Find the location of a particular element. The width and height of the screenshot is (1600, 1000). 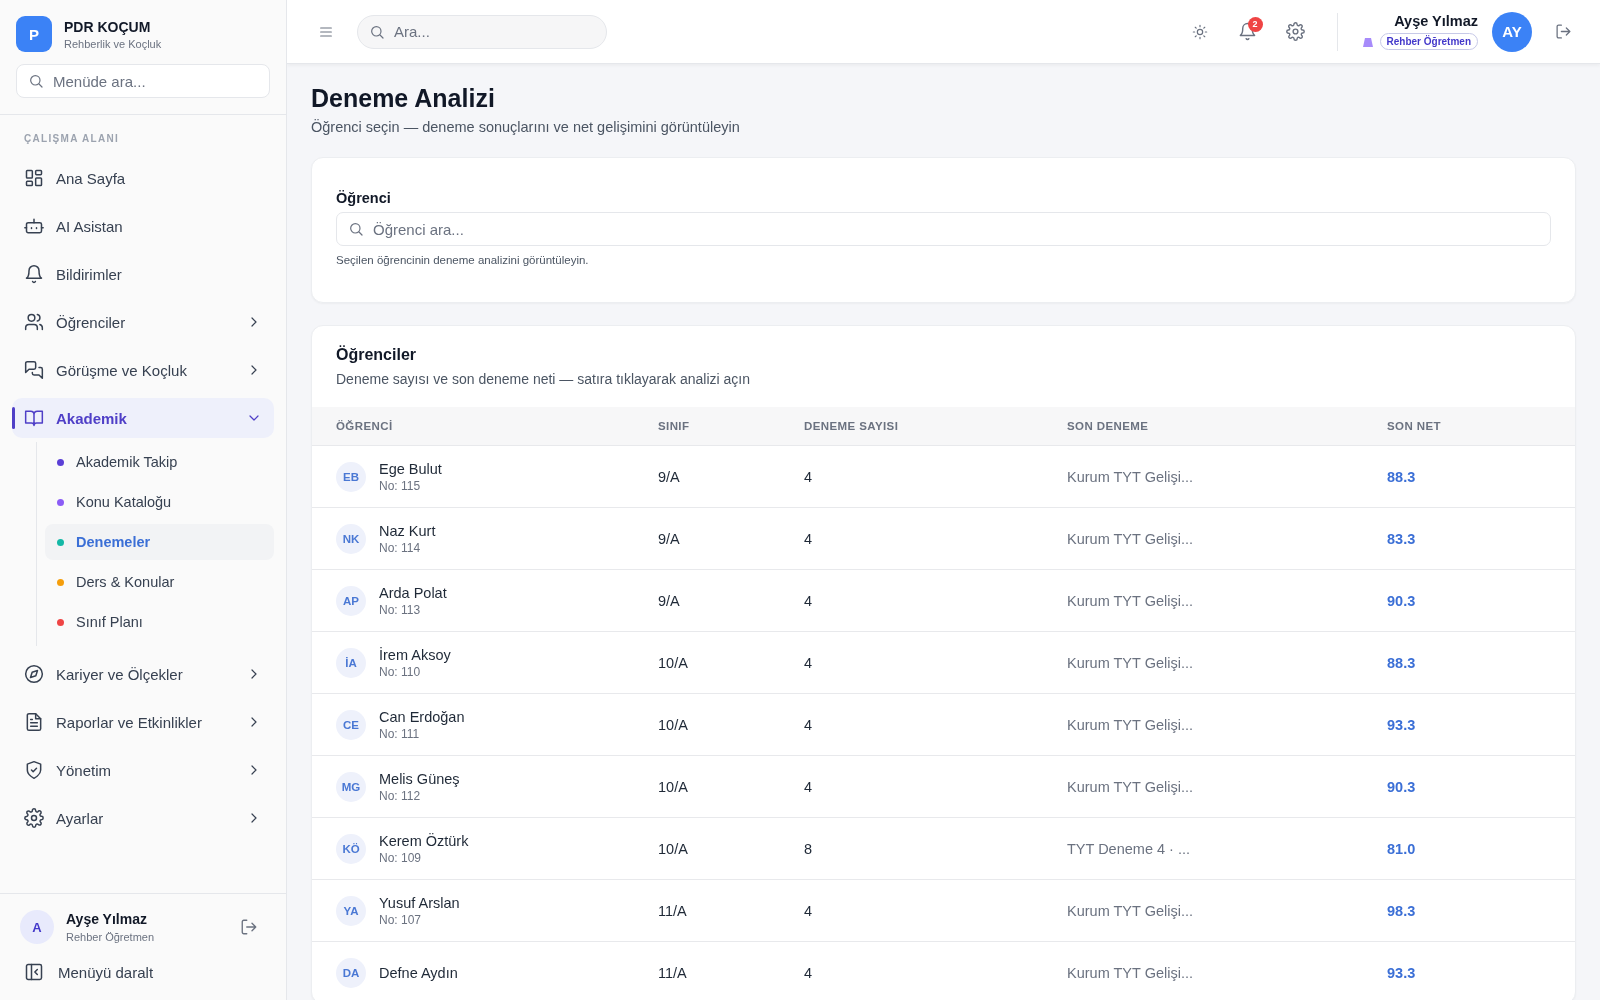

table-cell: 83.3 is located at coordinates (1401, 538).